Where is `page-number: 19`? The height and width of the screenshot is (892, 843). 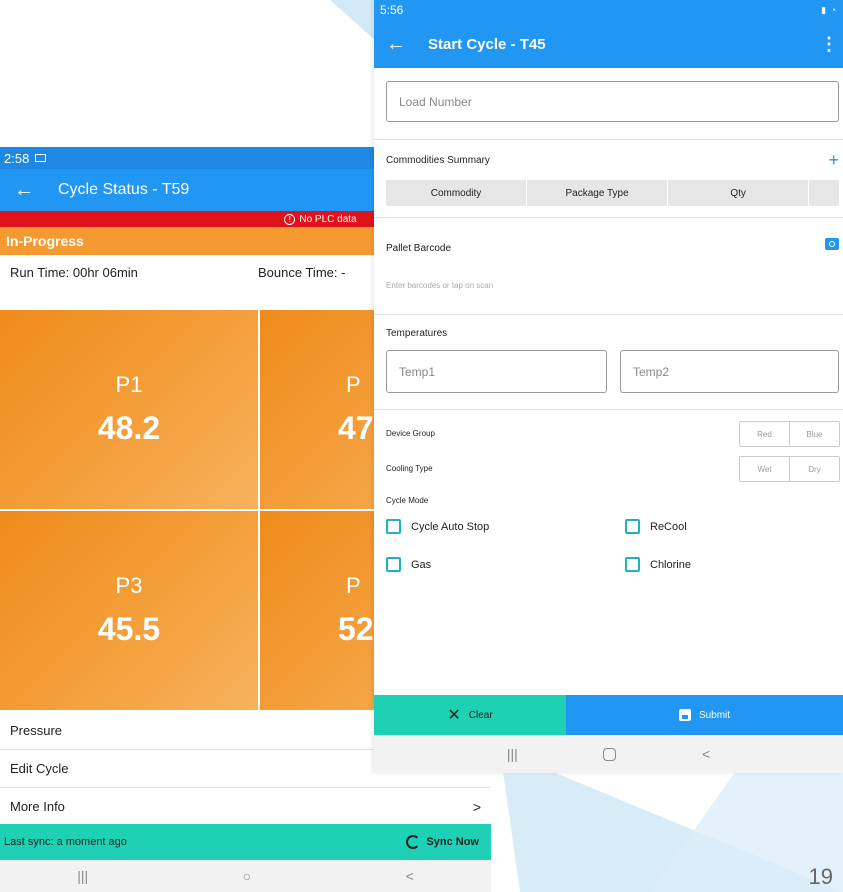 page-number: 19 is located at coordinates (820, 876).